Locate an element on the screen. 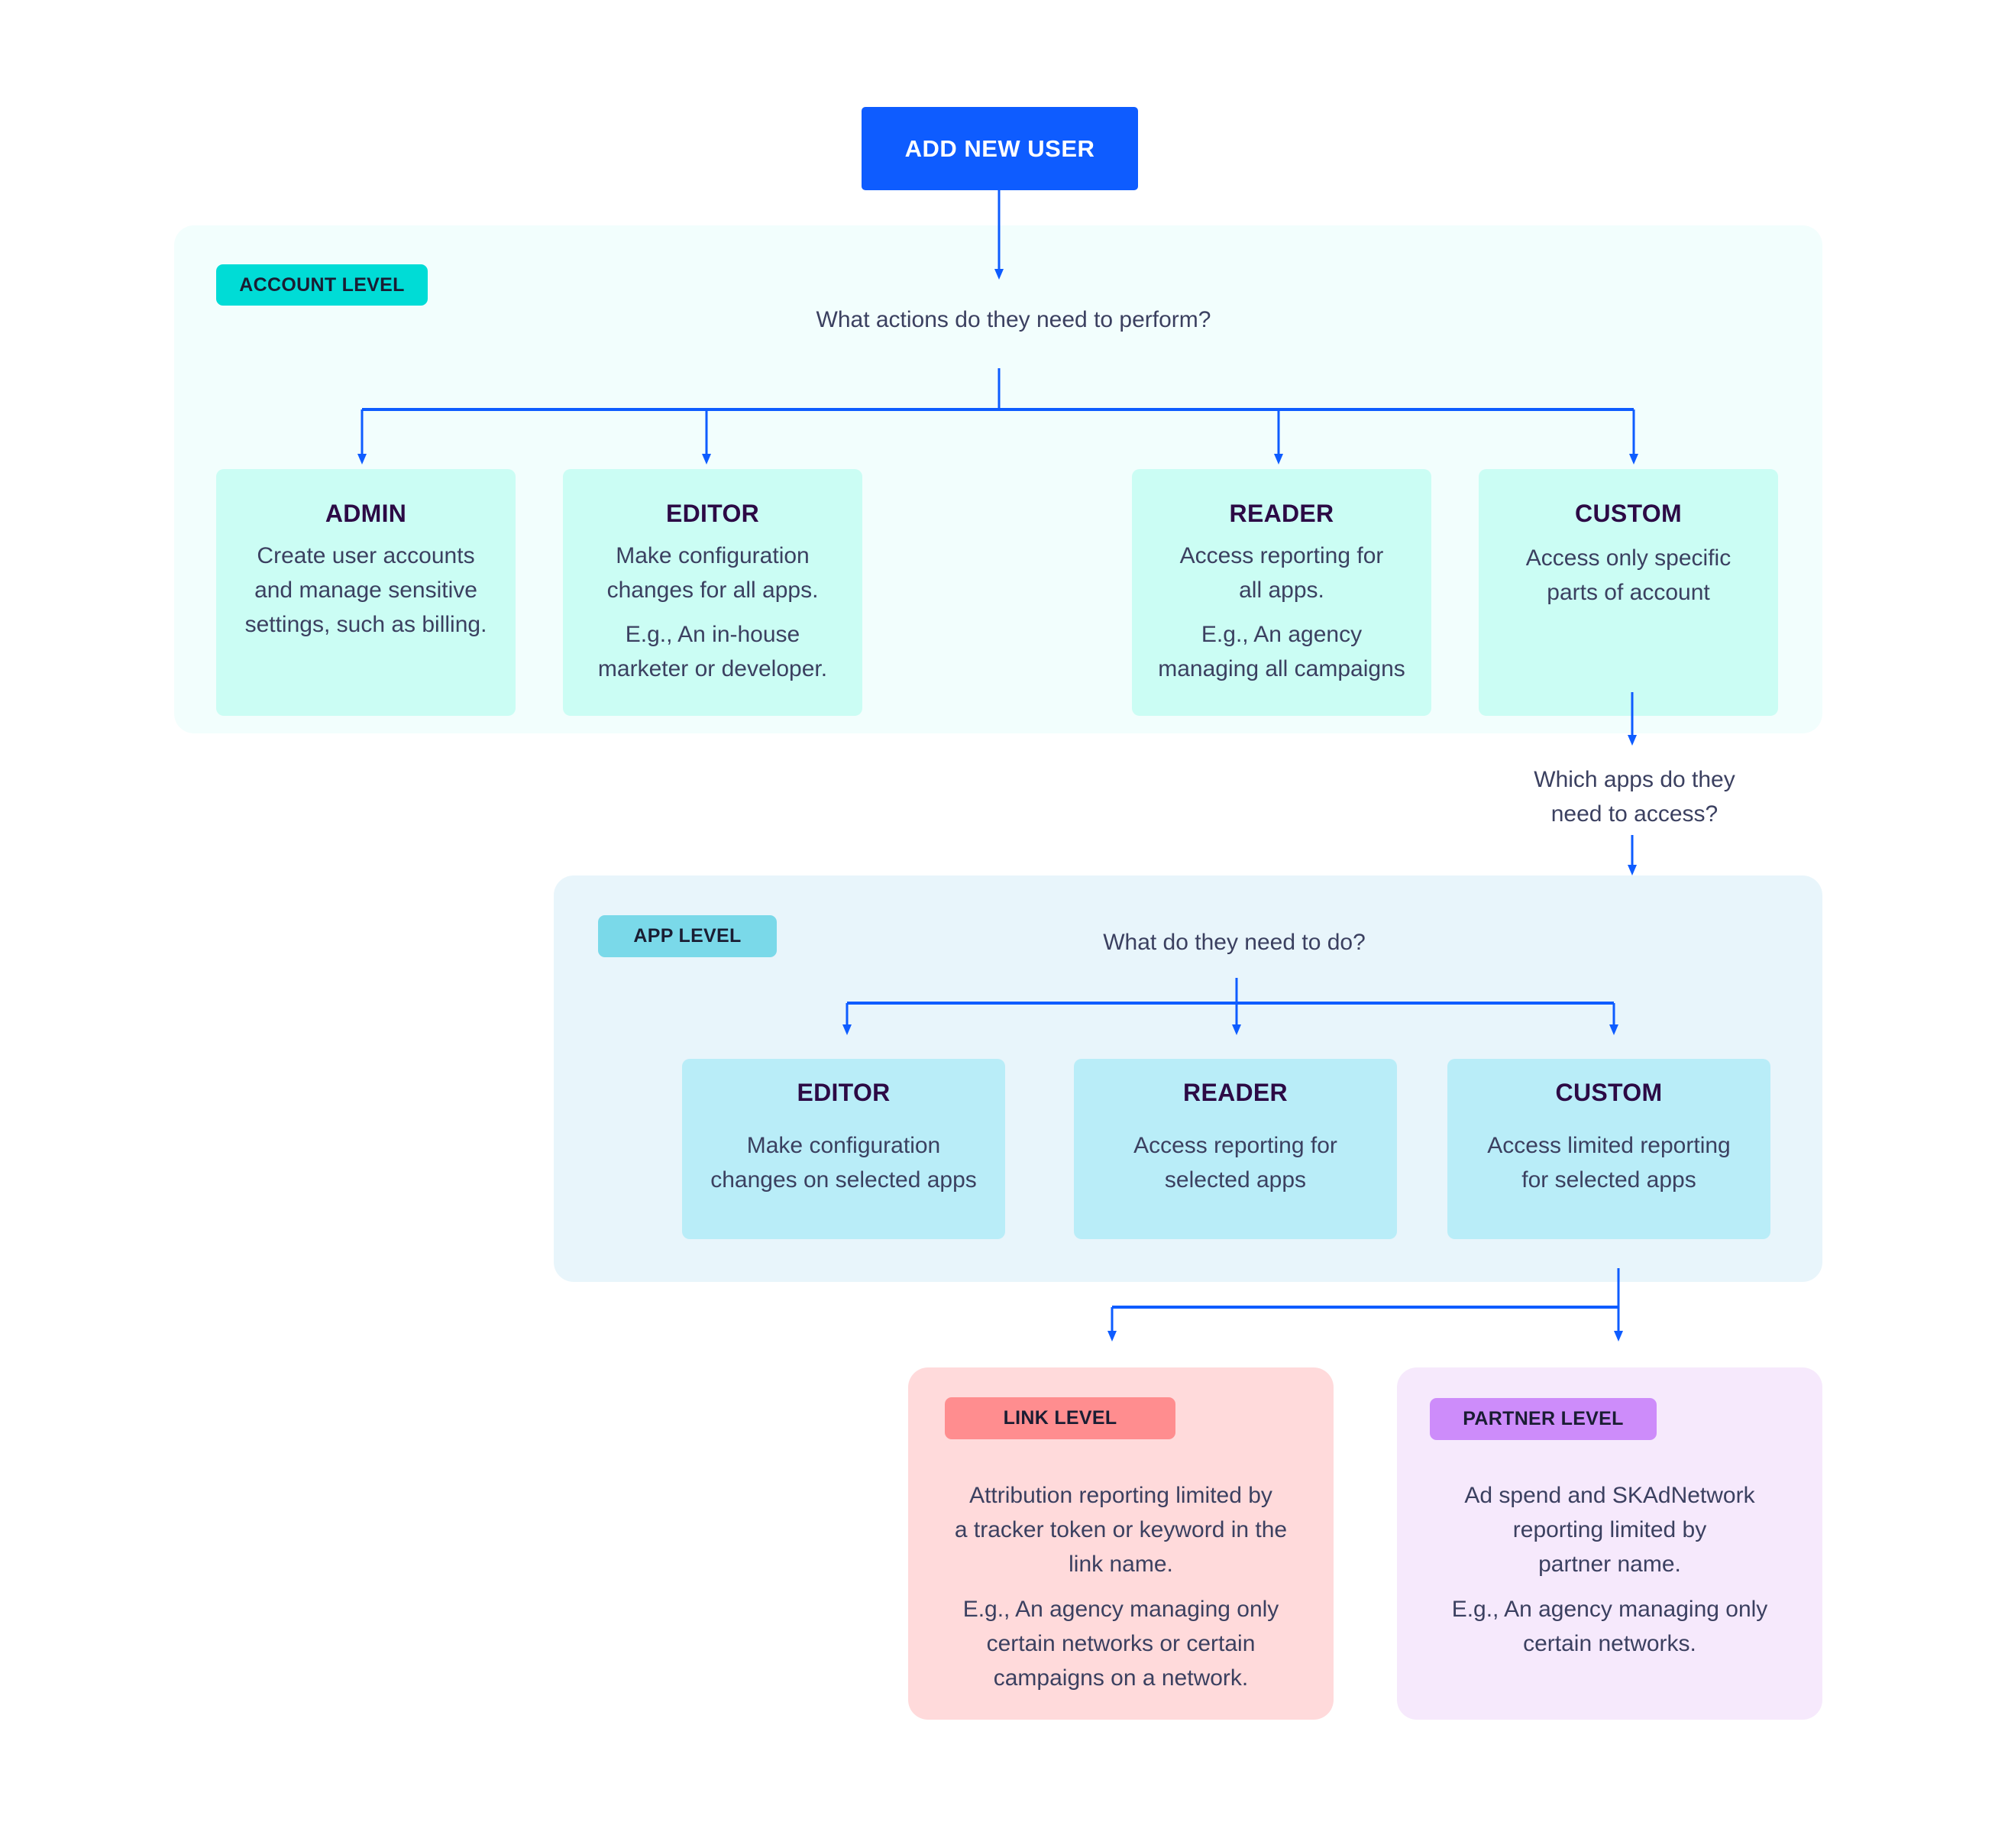  add-new-user-label: ADD NEW USER is located at coordinates (999, 148).